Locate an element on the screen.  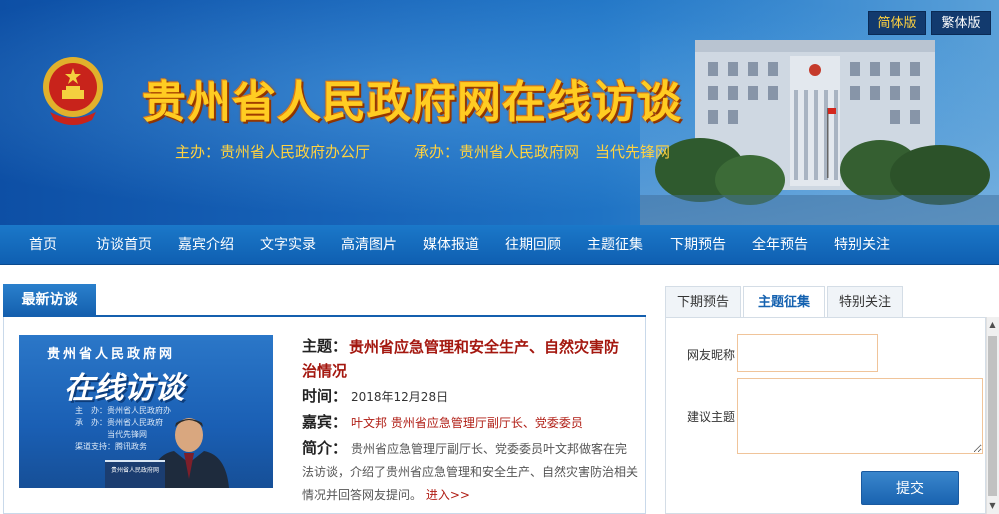
nav-special-focus: 特别关注 is located at coordinates (862, 245).